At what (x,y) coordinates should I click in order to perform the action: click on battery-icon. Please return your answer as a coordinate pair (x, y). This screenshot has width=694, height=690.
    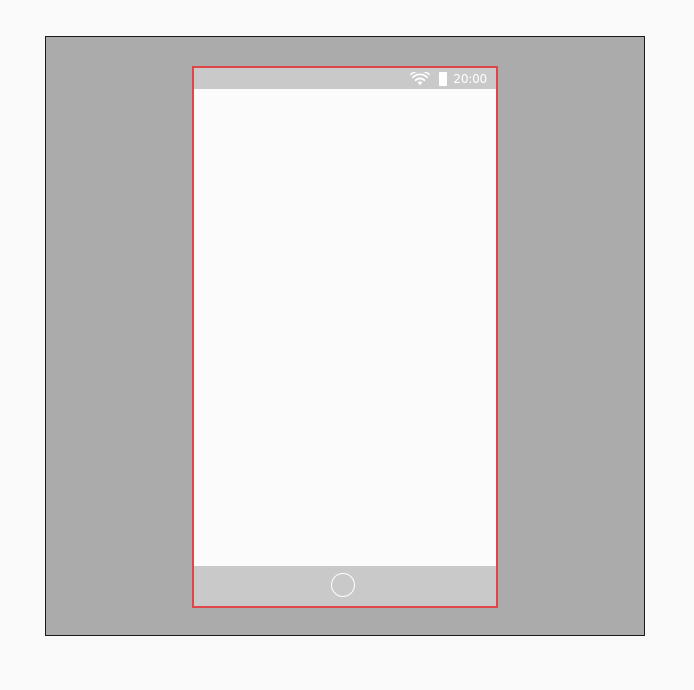
    Looking at the image, I should click on (443, 78).